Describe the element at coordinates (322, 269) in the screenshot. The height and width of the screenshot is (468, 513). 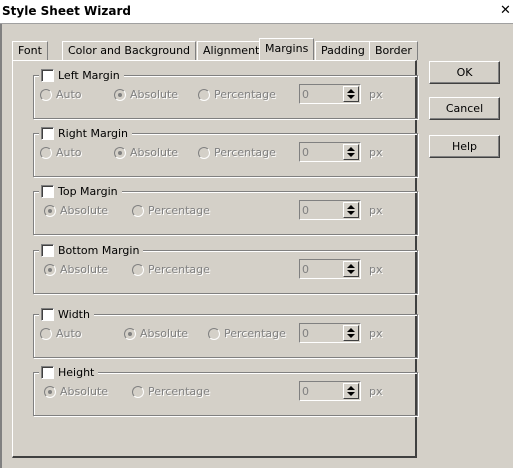
I see `bottom-margin-value-input` at that location.